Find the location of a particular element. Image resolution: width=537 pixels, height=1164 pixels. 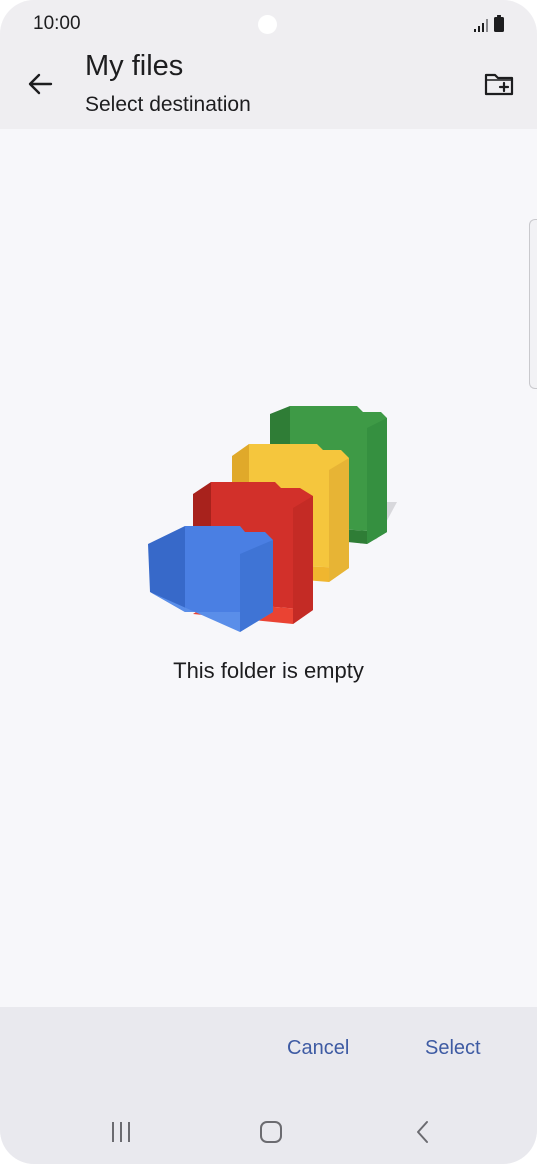

scroll-handle is located at coordinates (533, 304).